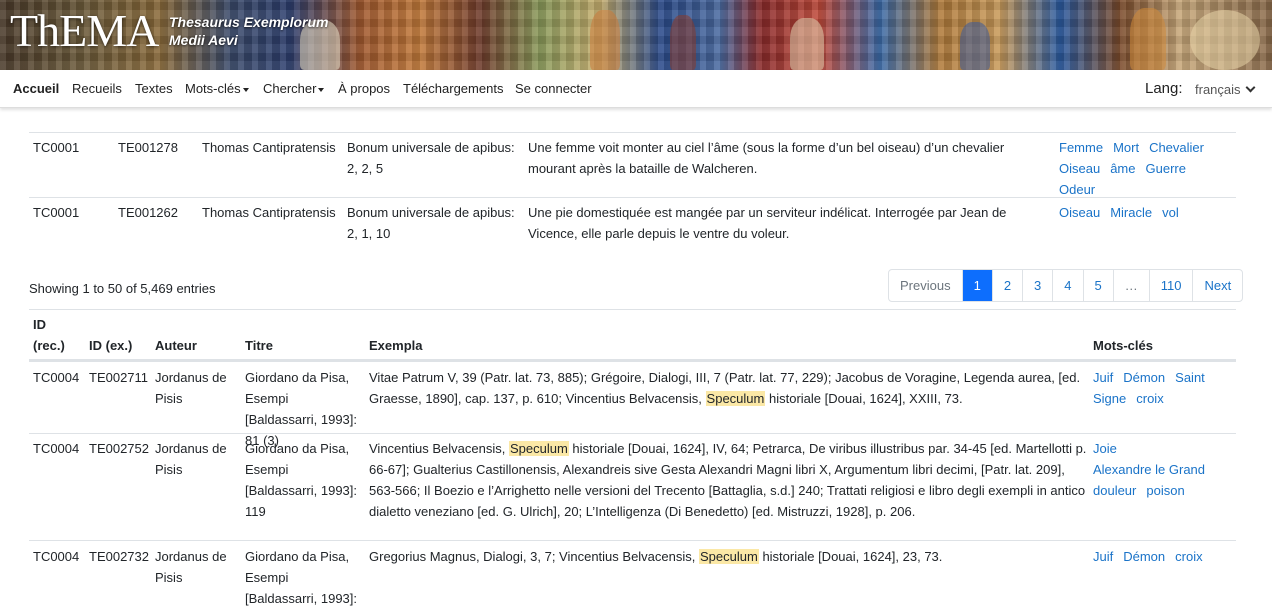 The image size is (1272, 612). Describe the element at coordinates (1131, 212) in the screenshot. I see `keyword-link: Miracle` at that location.